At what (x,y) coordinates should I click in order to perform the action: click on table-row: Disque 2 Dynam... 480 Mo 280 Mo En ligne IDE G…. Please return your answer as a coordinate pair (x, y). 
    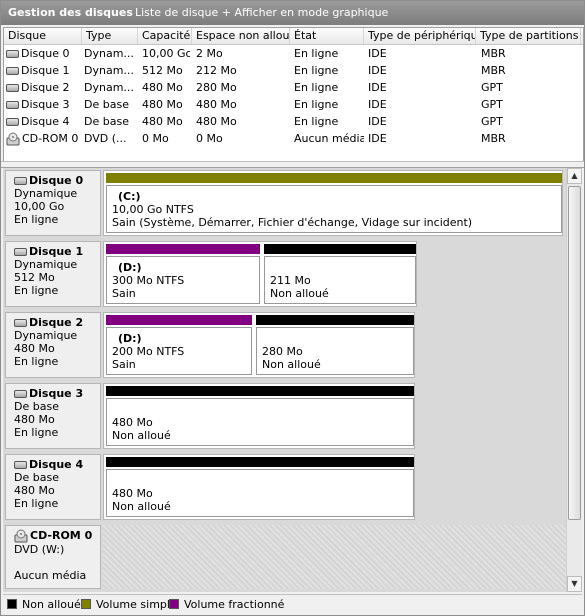
    Looking at the image, I should click on (293, 87).